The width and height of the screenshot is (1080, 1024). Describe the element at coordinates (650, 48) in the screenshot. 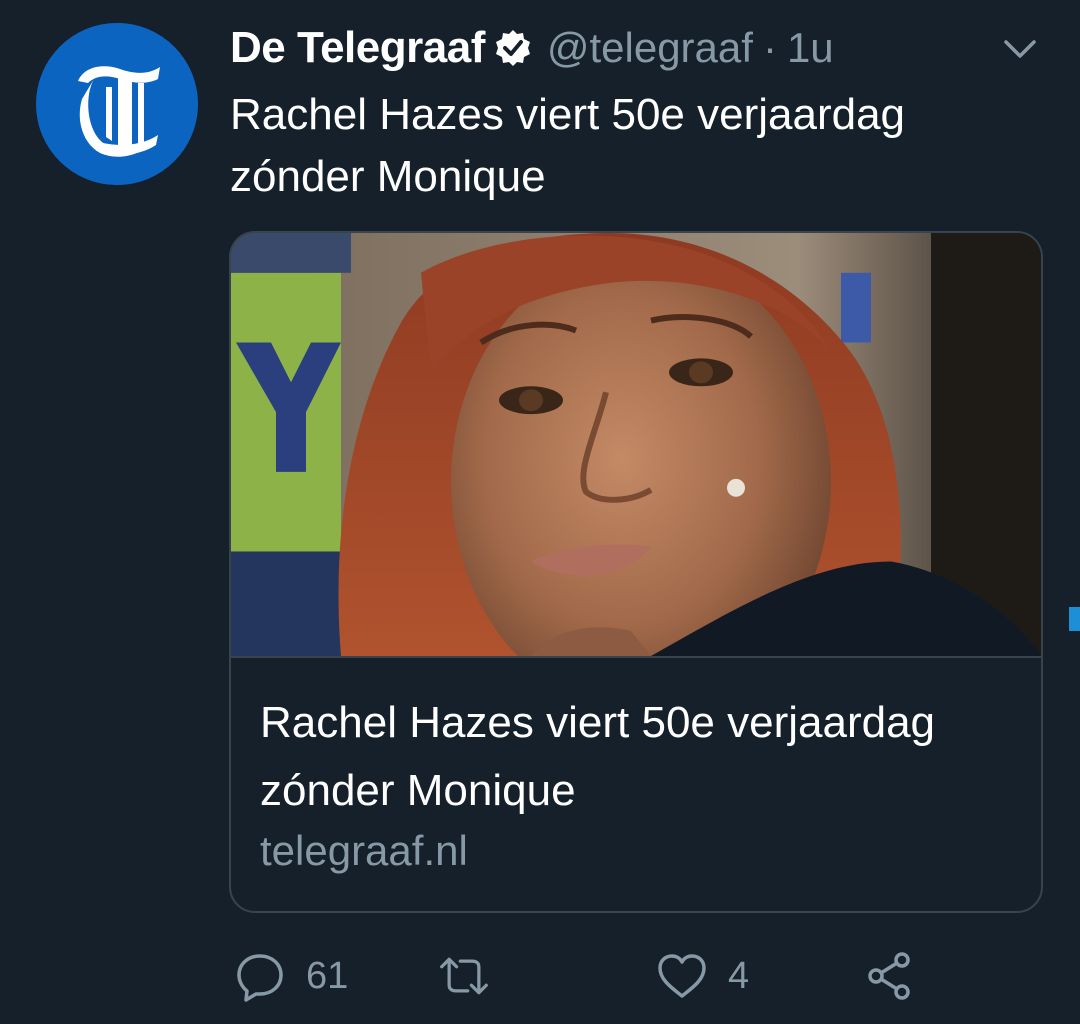

I see `handle: @telegraaf` at that location.